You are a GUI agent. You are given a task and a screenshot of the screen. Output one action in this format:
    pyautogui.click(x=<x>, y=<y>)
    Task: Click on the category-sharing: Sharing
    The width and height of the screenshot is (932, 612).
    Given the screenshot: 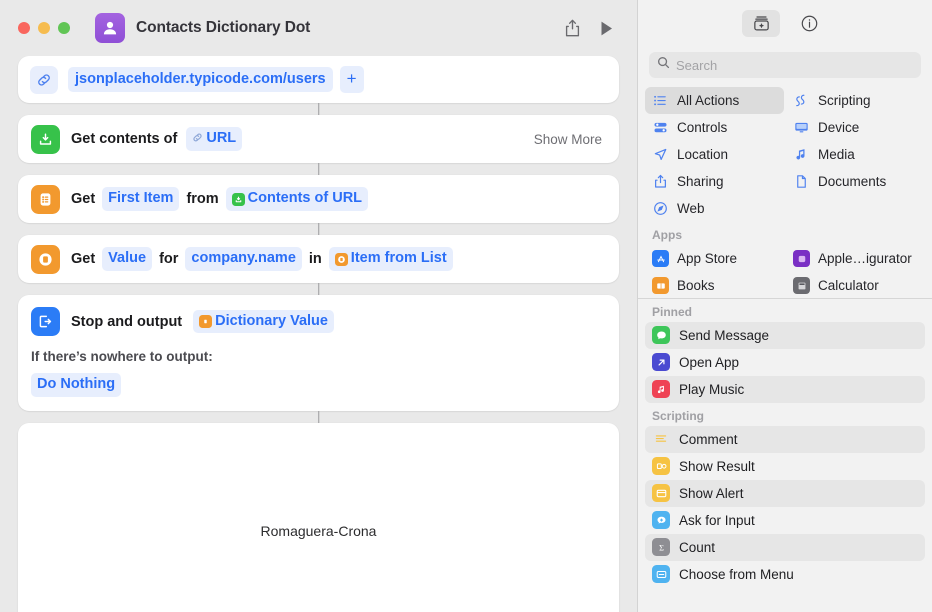 What is the action you would take?
    pyautogui.click(x=714, y=181)
    